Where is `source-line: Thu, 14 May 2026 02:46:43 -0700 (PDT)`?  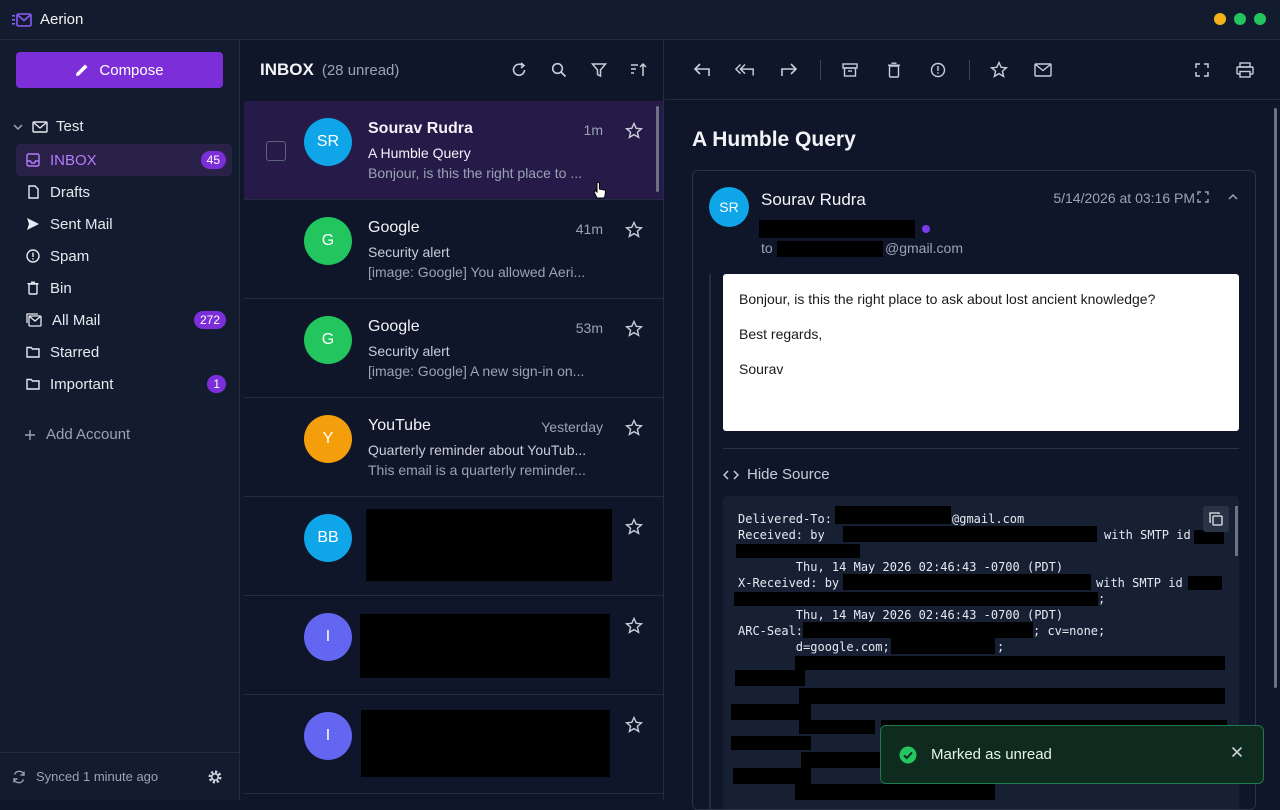 source-line: Thu, 14 May 2026 02:46:43 -0700 (PDT) is located at coordinates (901, 567).